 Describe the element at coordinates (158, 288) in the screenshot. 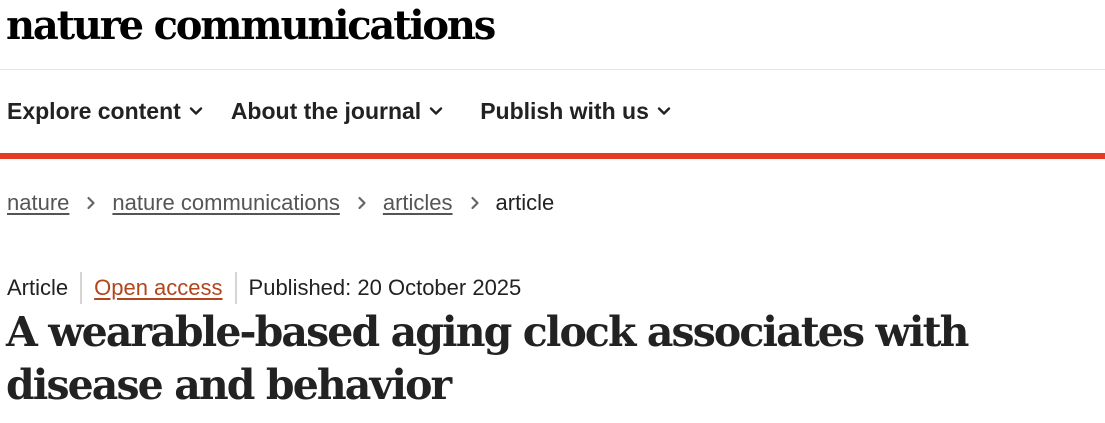

I see `open-access-link: Open access` at that location.